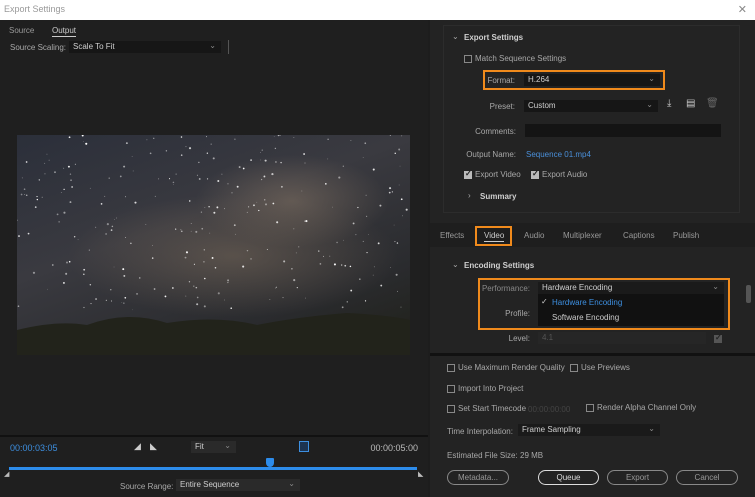 This screenshot has width=755, height=497. What do you see at coordinates (631, 310) in the screenshot?
I see `performance-options-list: ✓ Hardware Encoding Software Encoding` at bounding box center [631, 310].